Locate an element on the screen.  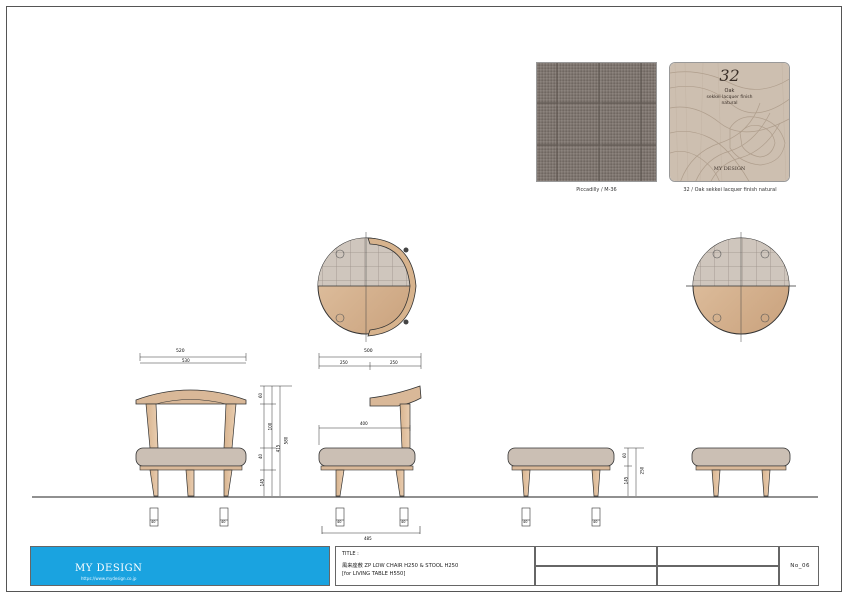
brand-url: https://www.mydesign.co.jp is located at coordinates (109, 578).